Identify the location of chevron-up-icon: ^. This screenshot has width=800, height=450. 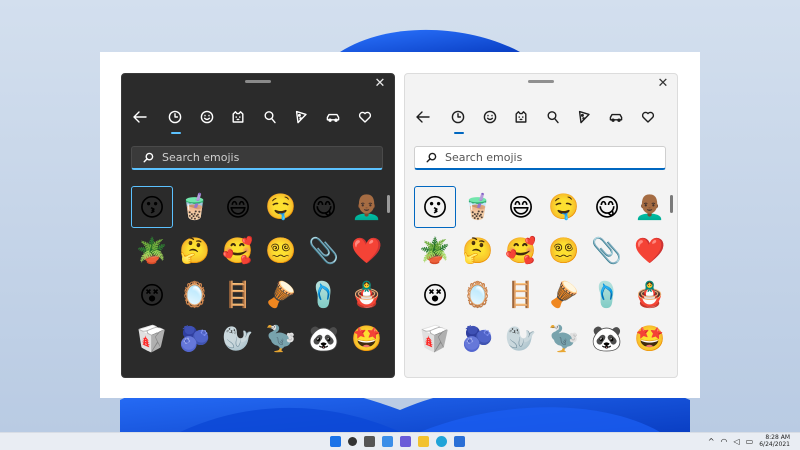
(711, 442).